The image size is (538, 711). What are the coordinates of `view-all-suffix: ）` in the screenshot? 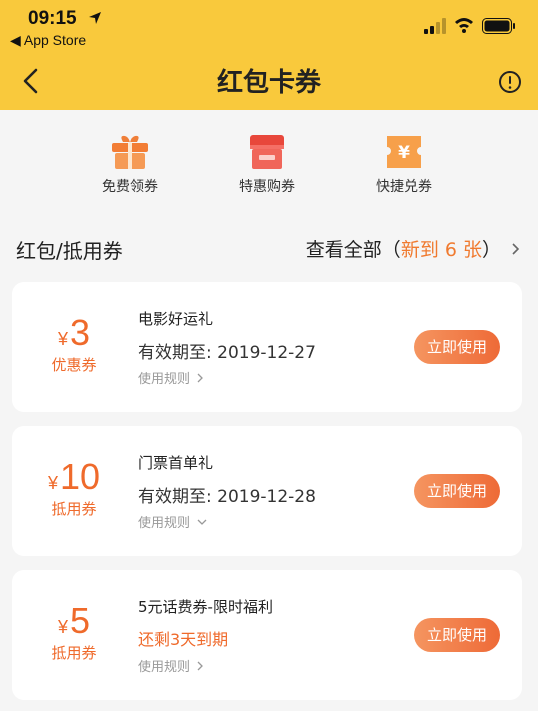 It's located at (491, 250).